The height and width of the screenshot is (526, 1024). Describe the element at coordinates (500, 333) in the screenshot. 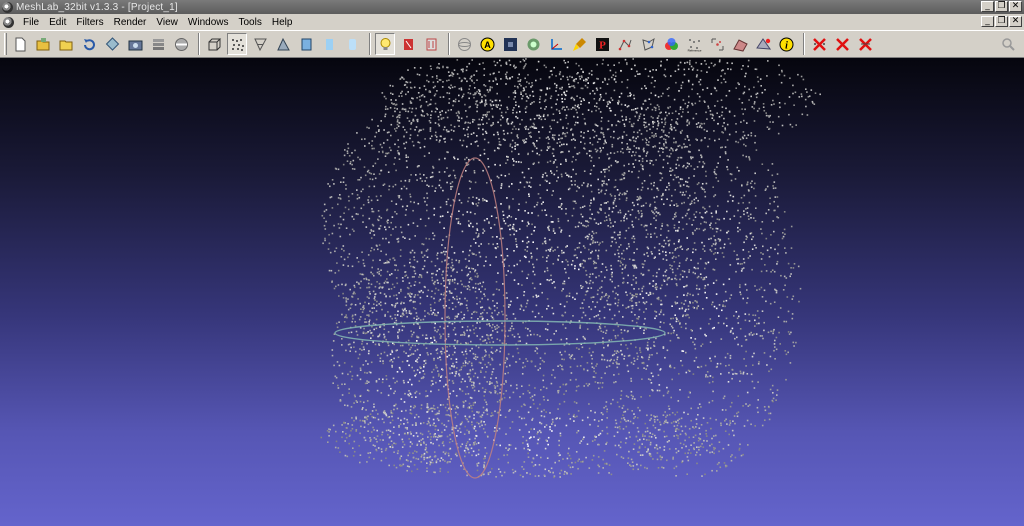

I see `trackball-horizontal-ring` at that location.